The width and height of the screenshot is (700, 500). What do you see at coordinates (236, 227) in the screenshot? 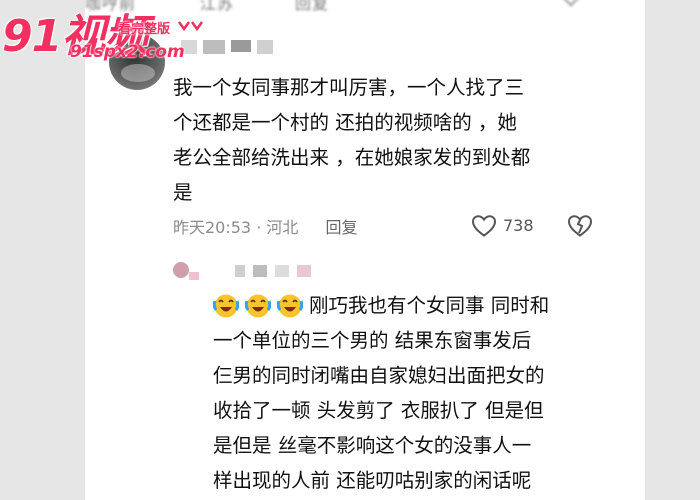
I see `comment-time-location: 昨天20:53 · 河北` at bounding box center [236, 227].